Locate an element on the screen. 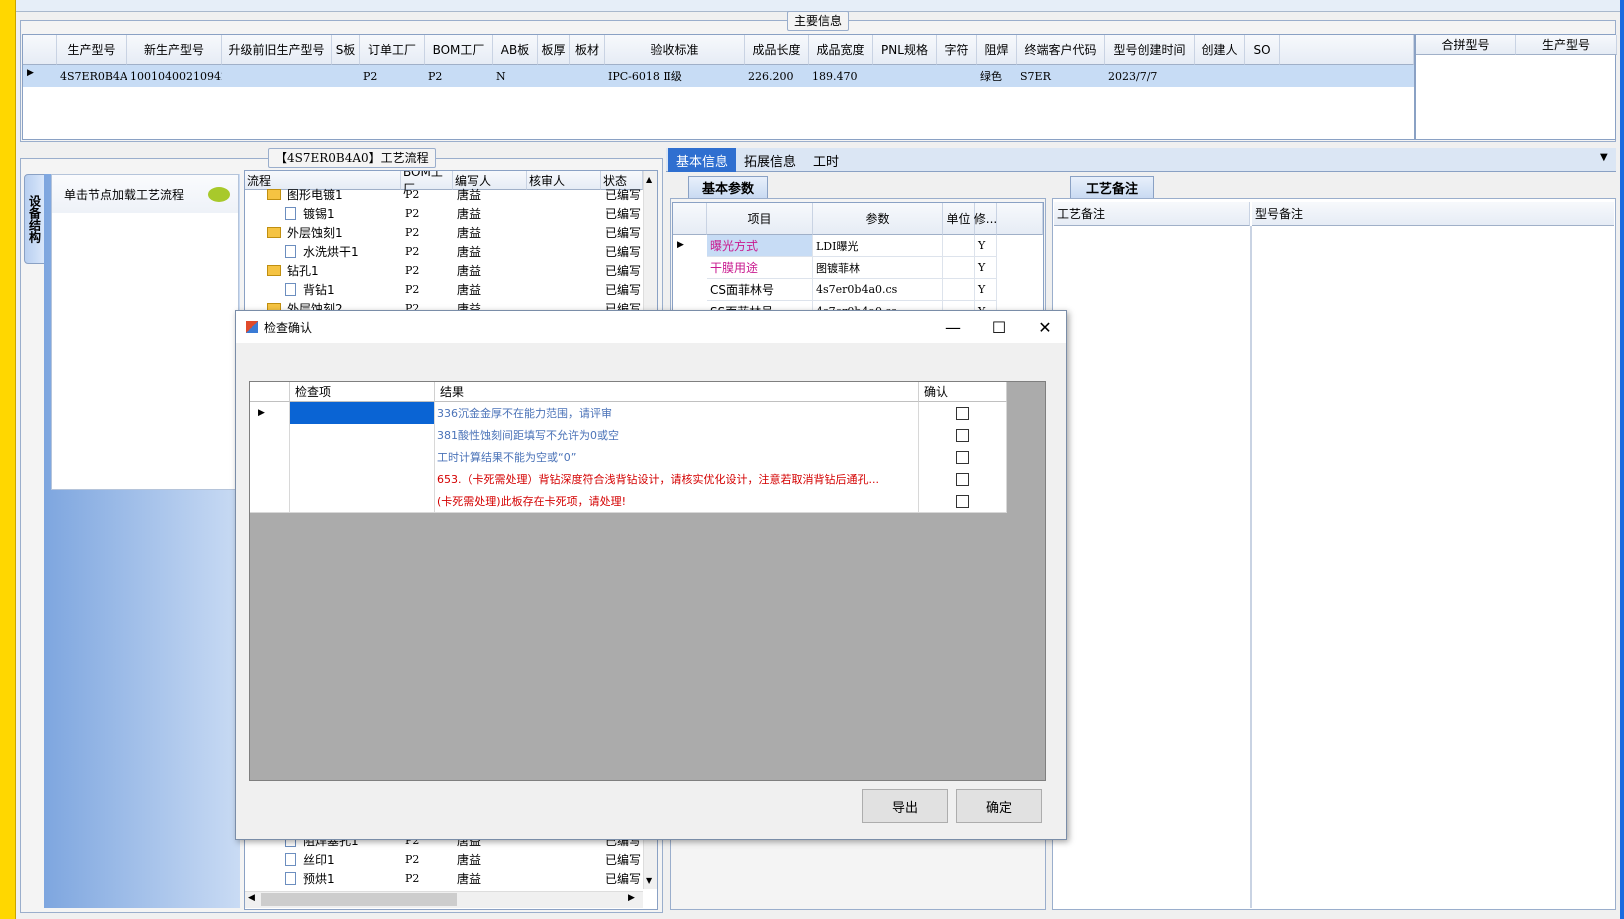 This screenshot has height=919, width=1624. col-main-17: 创建人 is located at coordinates (1220, 50).